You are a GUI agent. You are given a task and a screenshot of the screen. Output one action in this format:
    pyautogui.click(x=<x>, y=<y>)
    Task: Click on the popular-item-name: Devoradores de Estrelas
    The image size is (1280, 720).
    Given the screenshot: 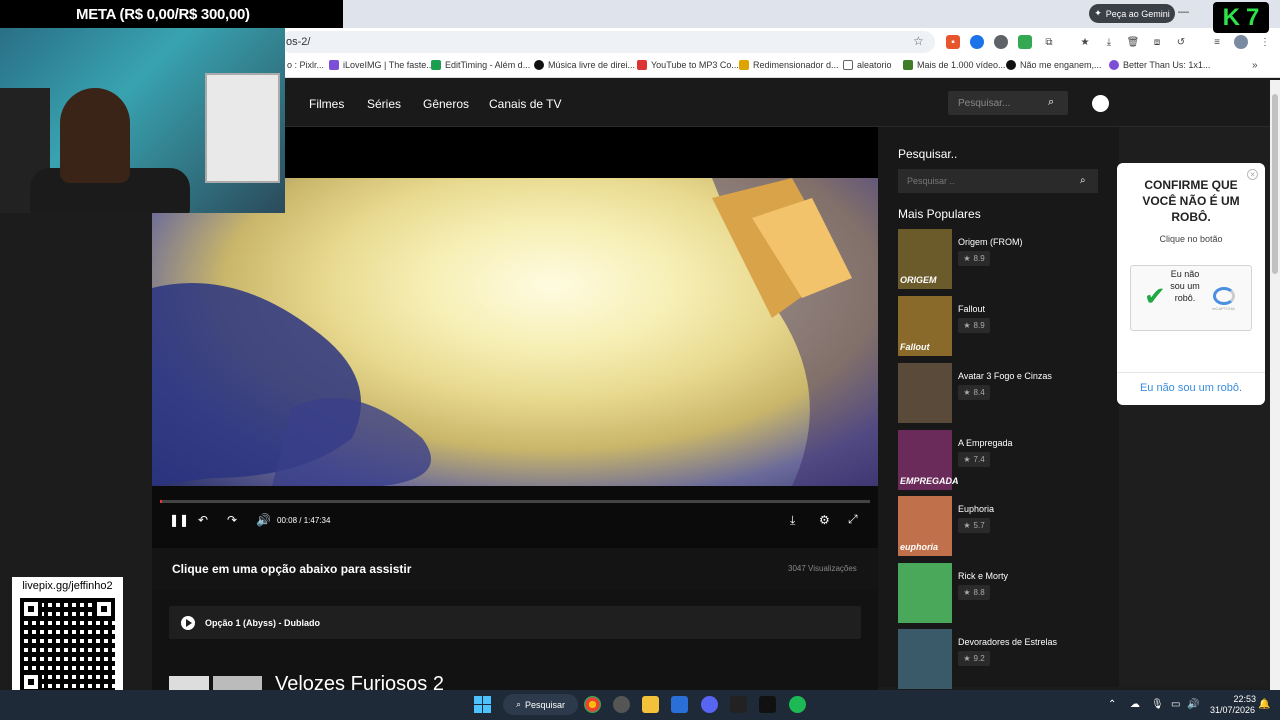 What is the action you would take?
    pyautogui.click(x=1008, y=642)
    